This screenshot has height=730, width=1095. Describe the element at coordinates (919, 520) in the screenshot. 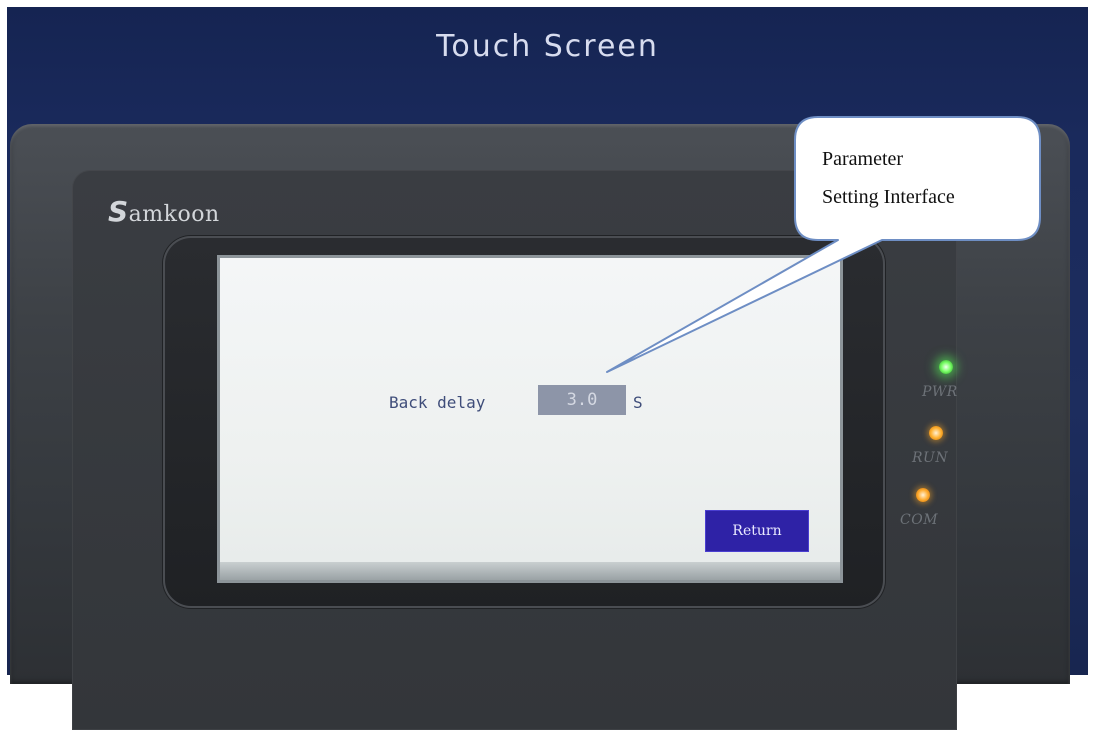

I see `com-label: COM` at that location.